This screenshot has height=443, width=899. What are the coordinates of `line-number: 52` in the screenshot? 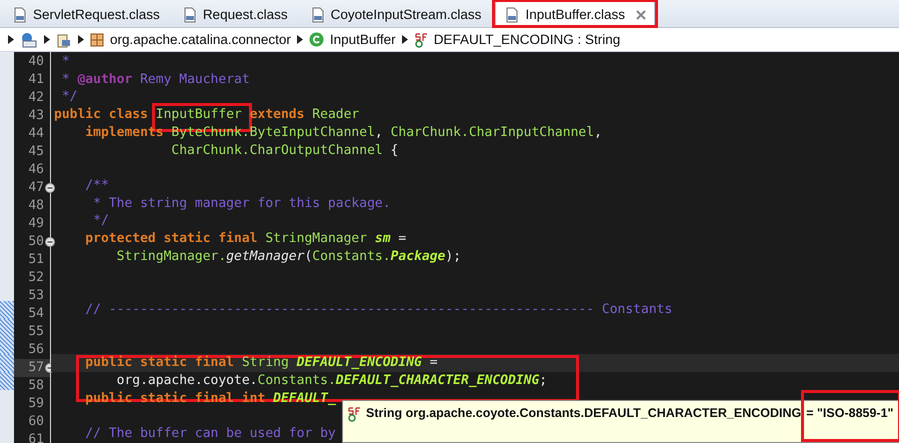 It's located at (36, 278).